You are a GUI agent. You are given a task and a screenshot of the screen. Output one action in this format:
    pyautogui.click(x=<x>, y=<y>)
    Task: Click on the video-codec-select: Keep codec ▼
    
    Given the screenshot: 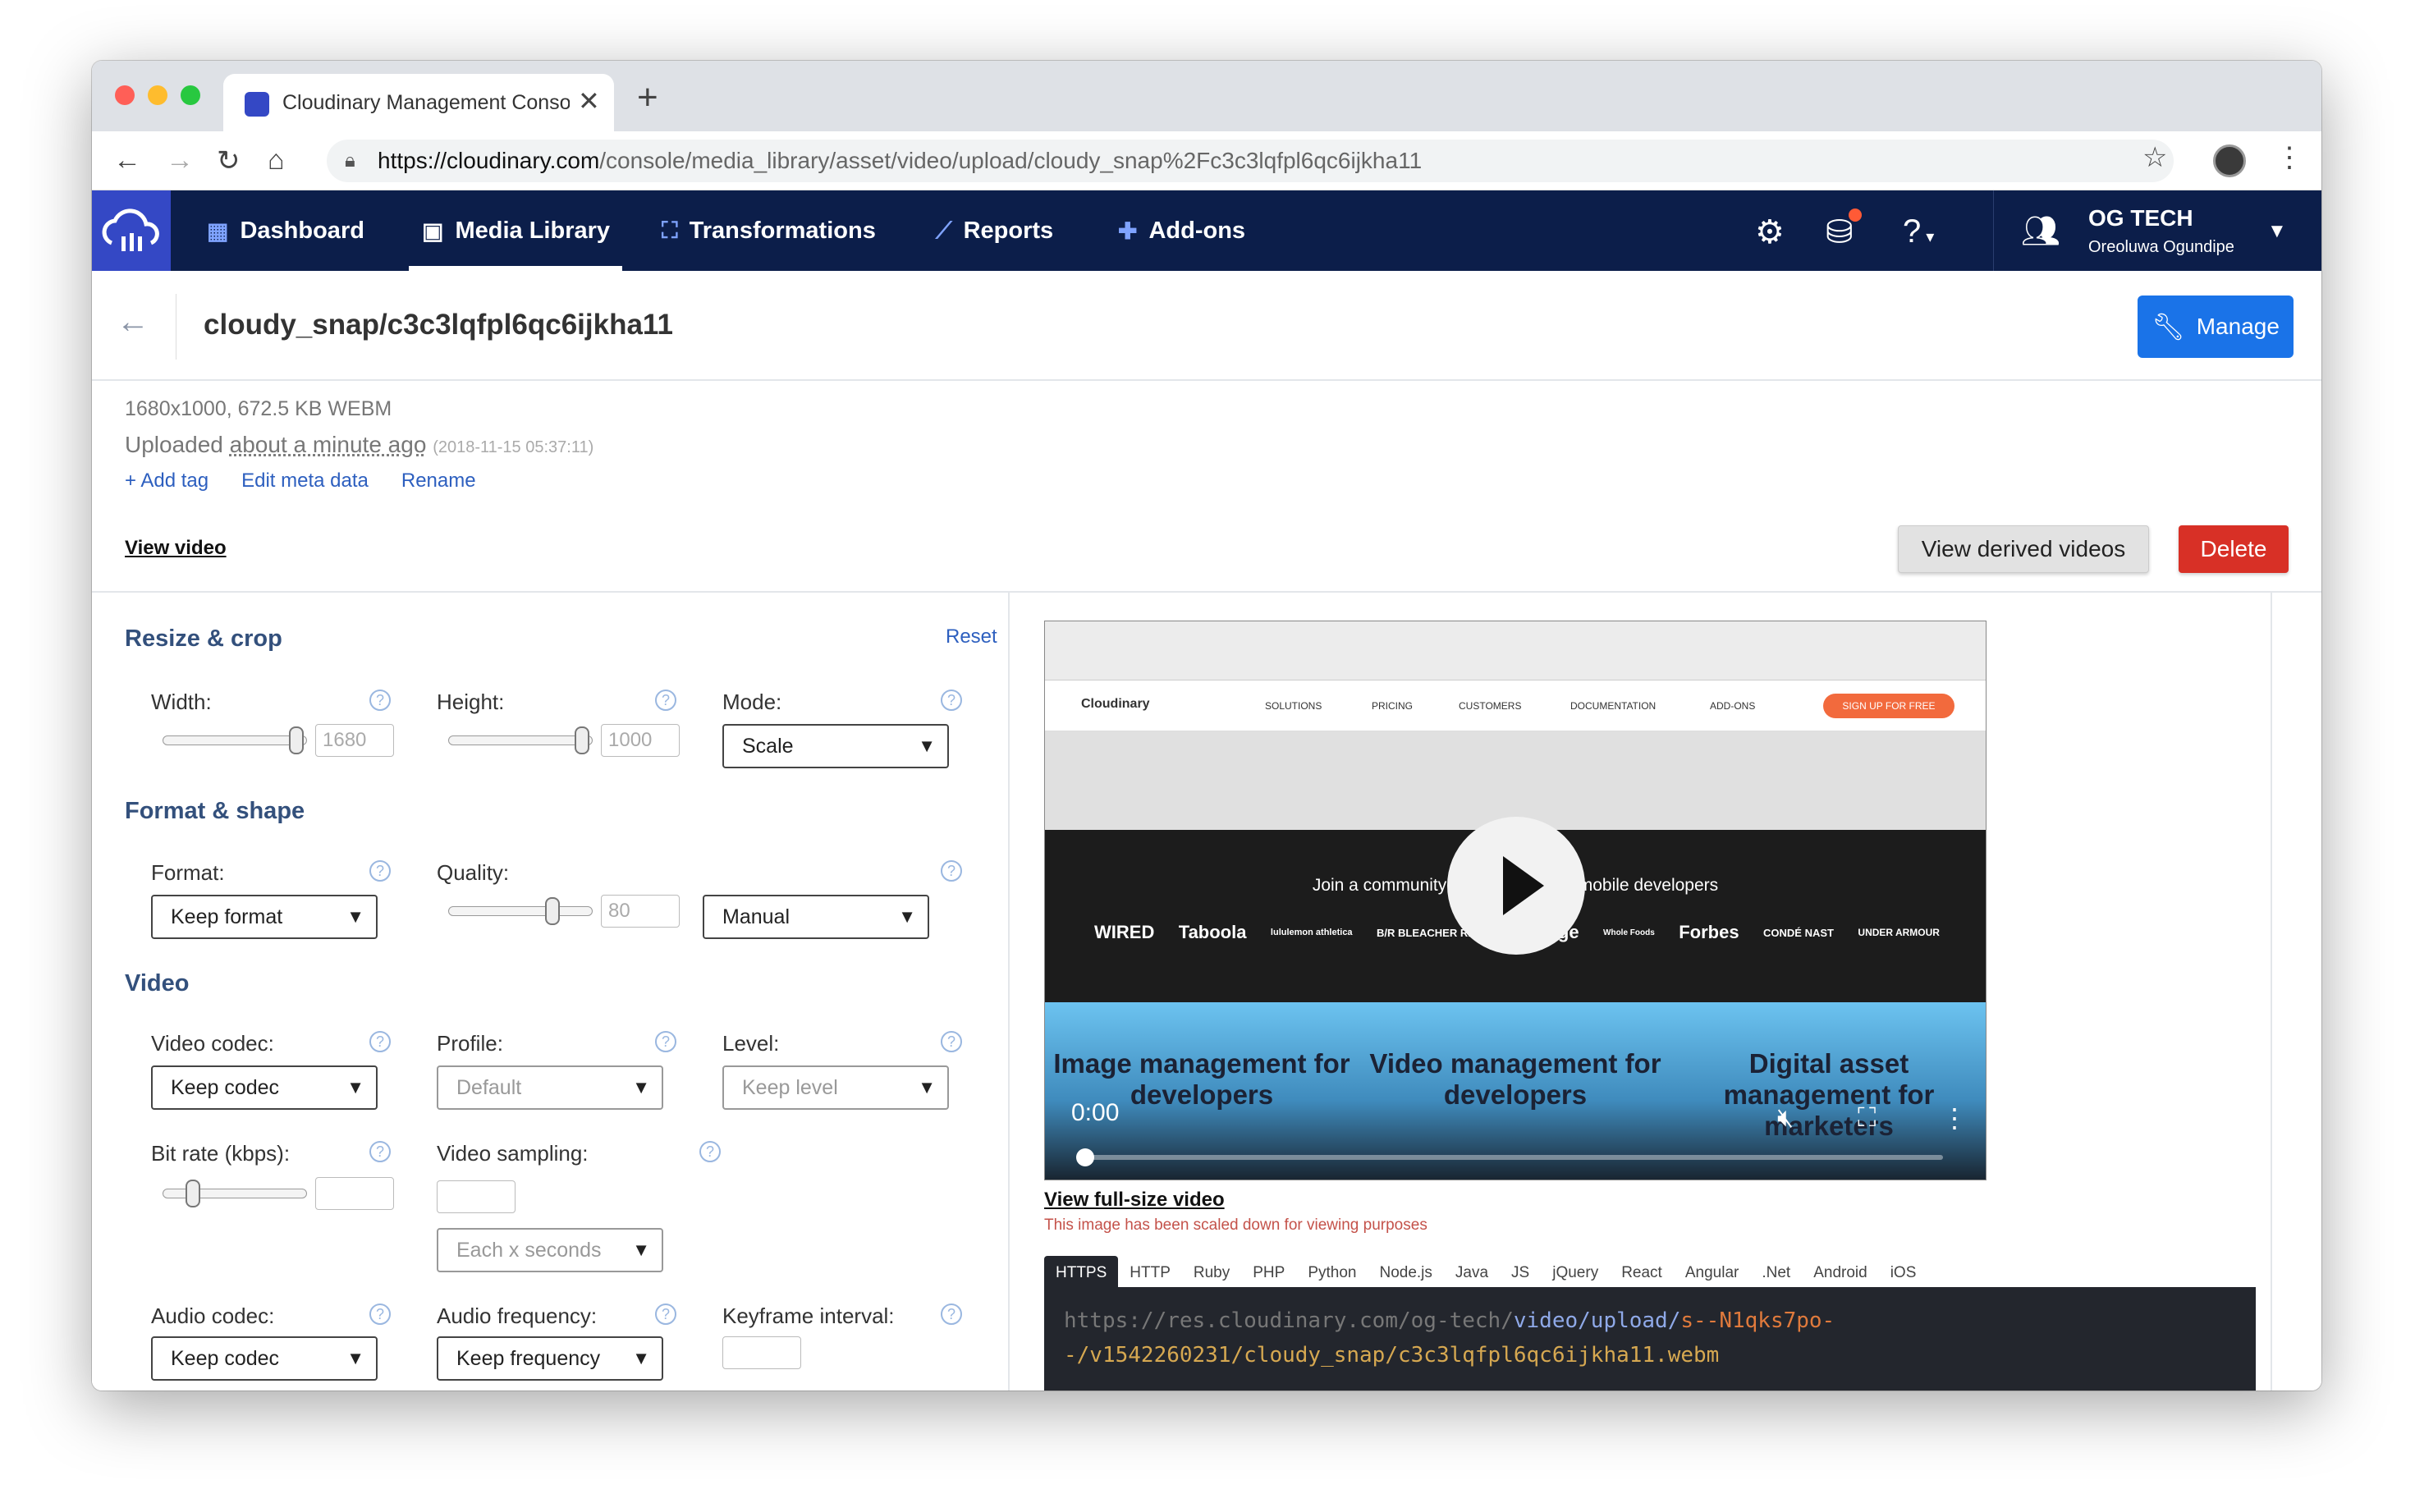 What is the action you would take?
    pyautogui.click(x=265, y=1087)
    